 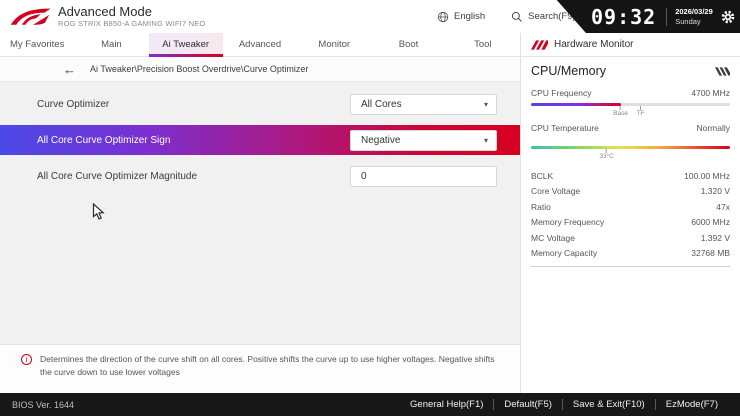 What do you see at coordinates (561, 93) in the screenshot?
I see `cpu-frequency-label: CPU Frequency` at bounding box center [561, 93].